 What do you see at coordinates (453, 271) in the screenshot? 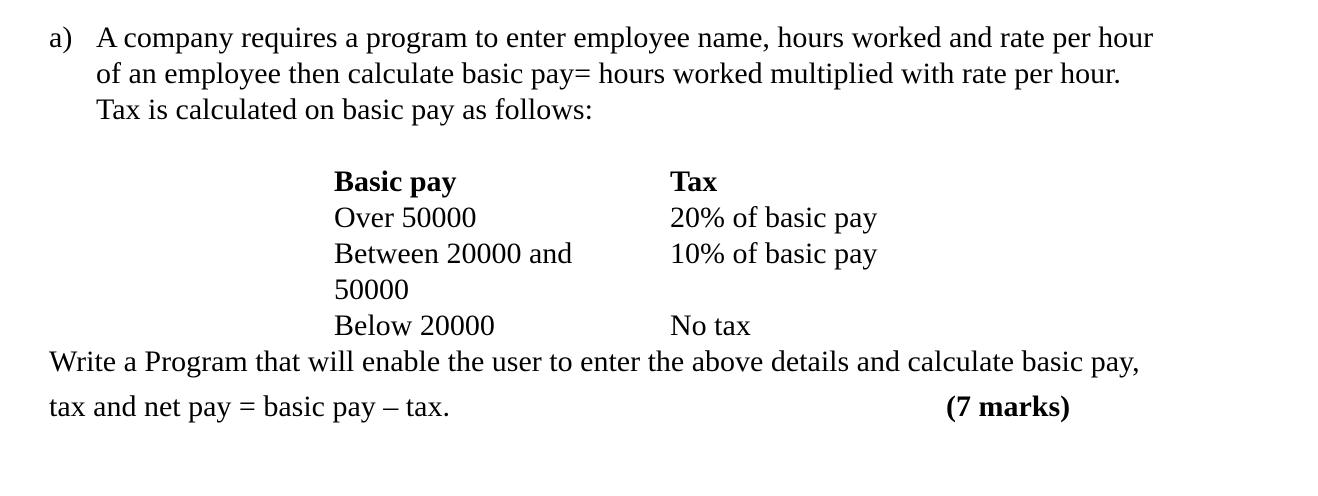
I see `basic-pay-cell: Between 20000 and 50000` at bounding box center [453, 271].